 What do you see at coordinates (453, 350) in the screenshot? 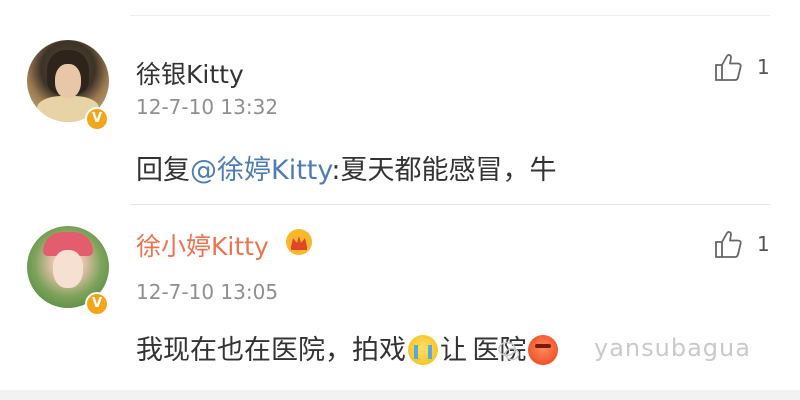
I see `comment-text-part: 让` at bounding box center [453, 350].